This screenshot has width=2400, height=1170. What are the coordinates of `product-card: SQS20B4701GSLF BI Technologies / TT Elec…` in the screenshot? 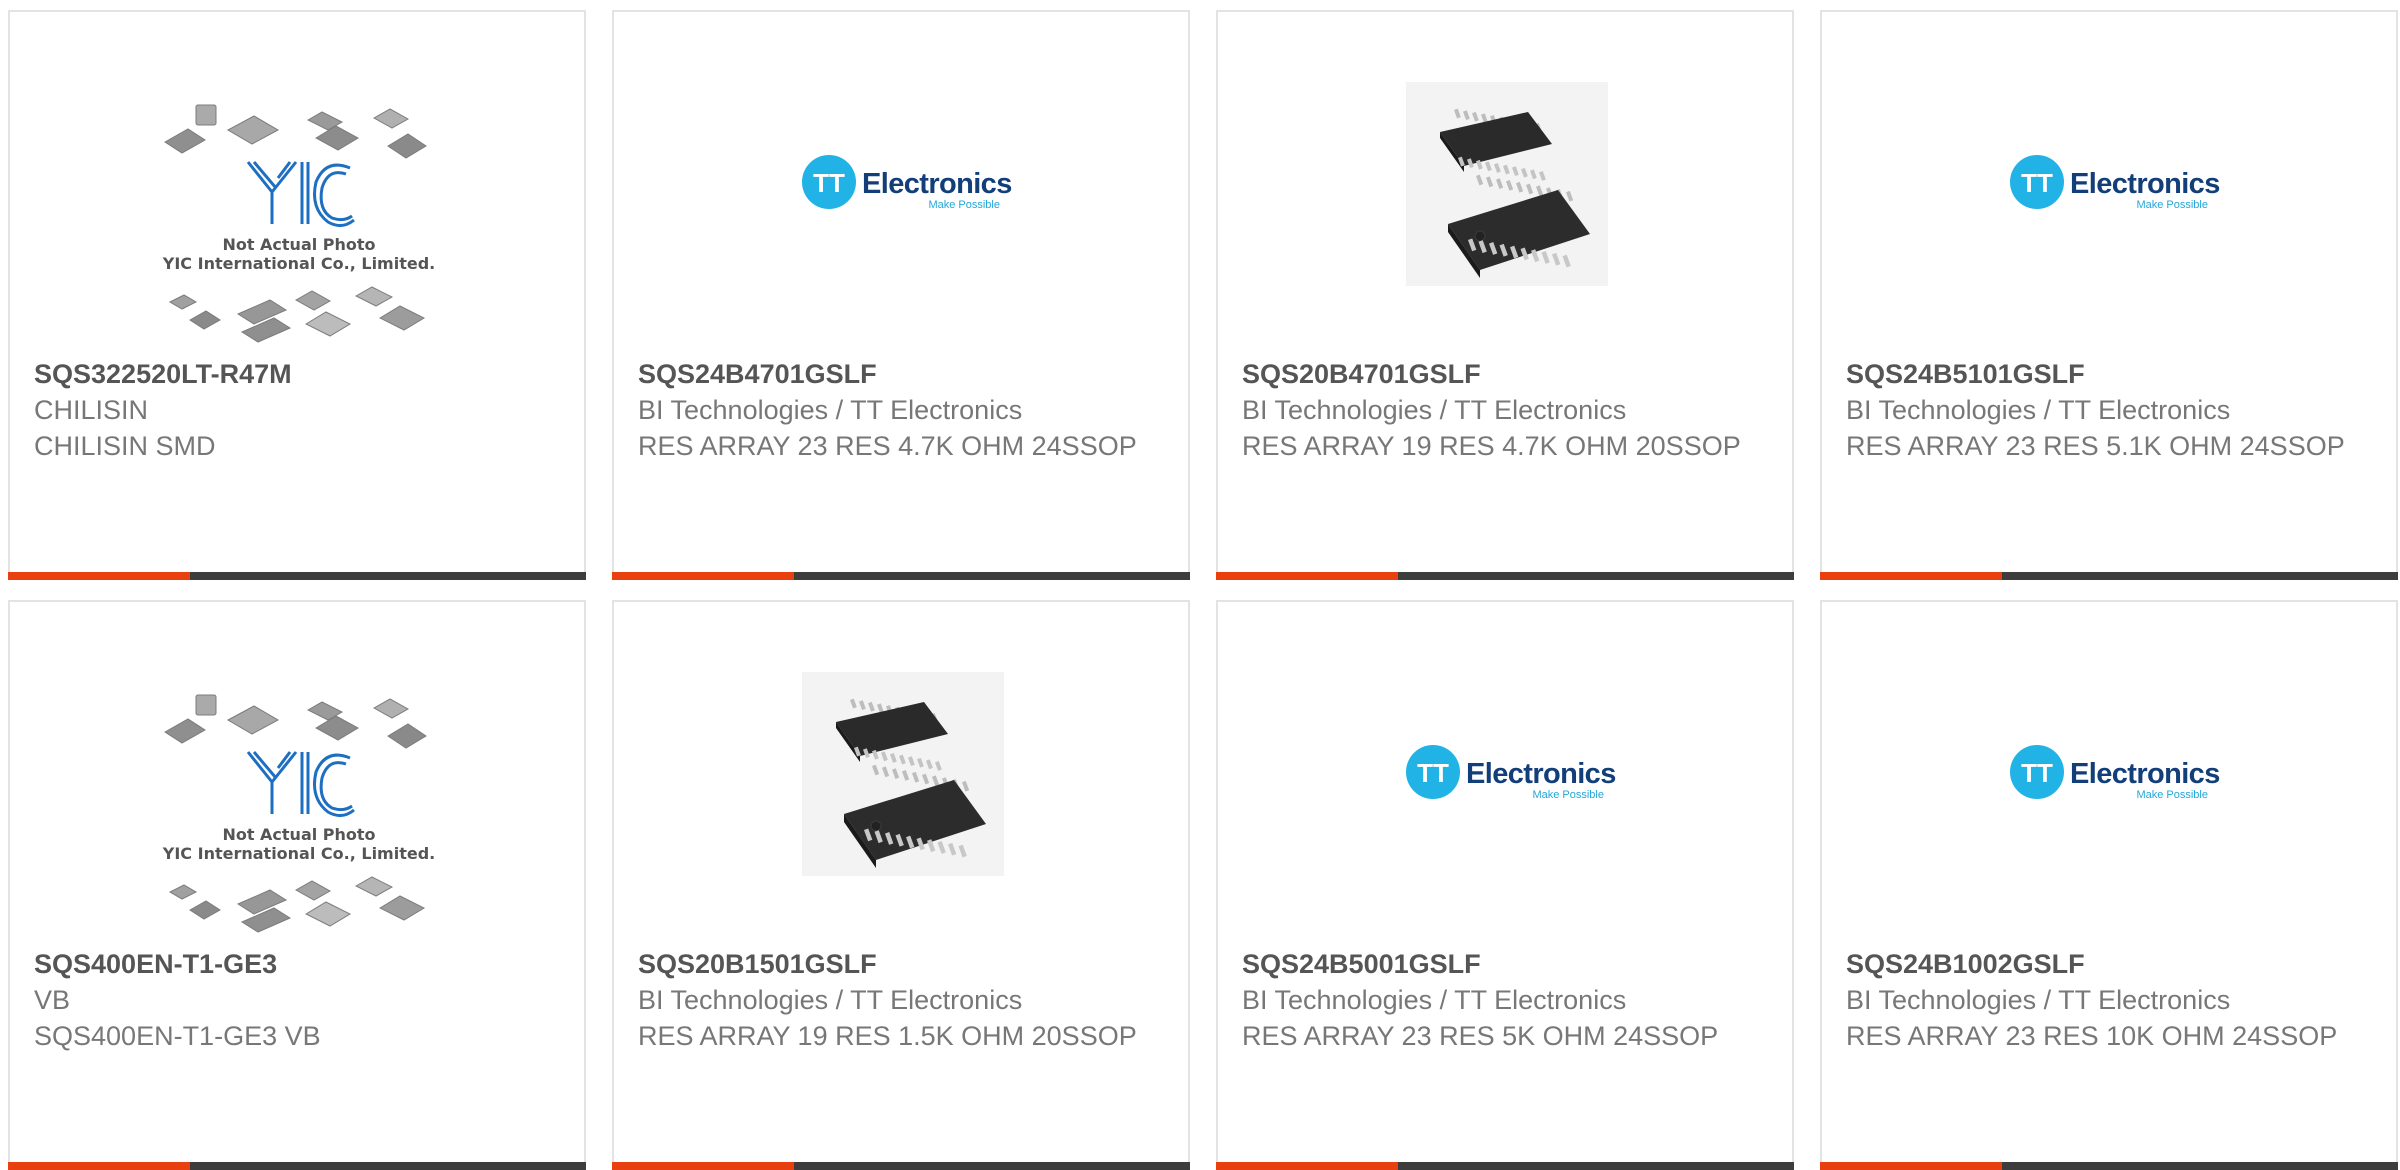 It's located at (1505, 295).